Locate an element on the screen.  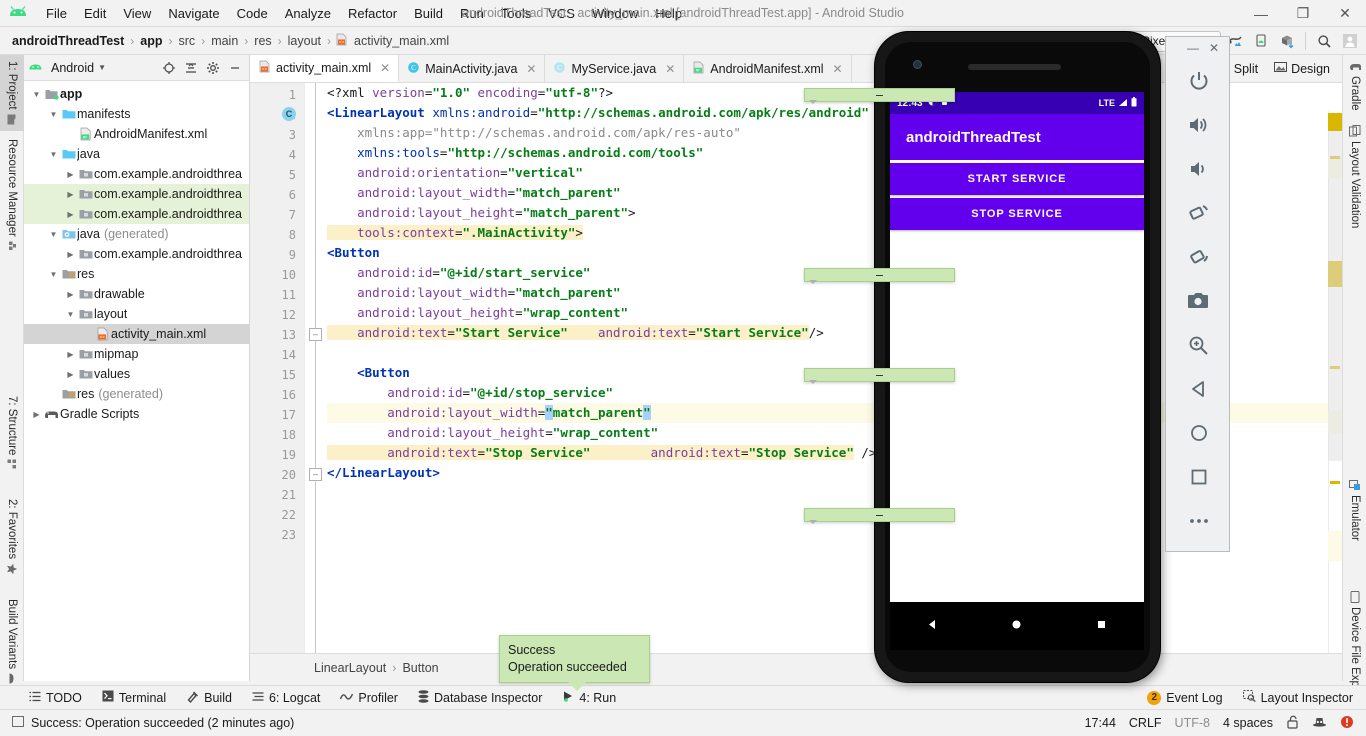
minimize-button: — is located at coordinates (1261, 13).